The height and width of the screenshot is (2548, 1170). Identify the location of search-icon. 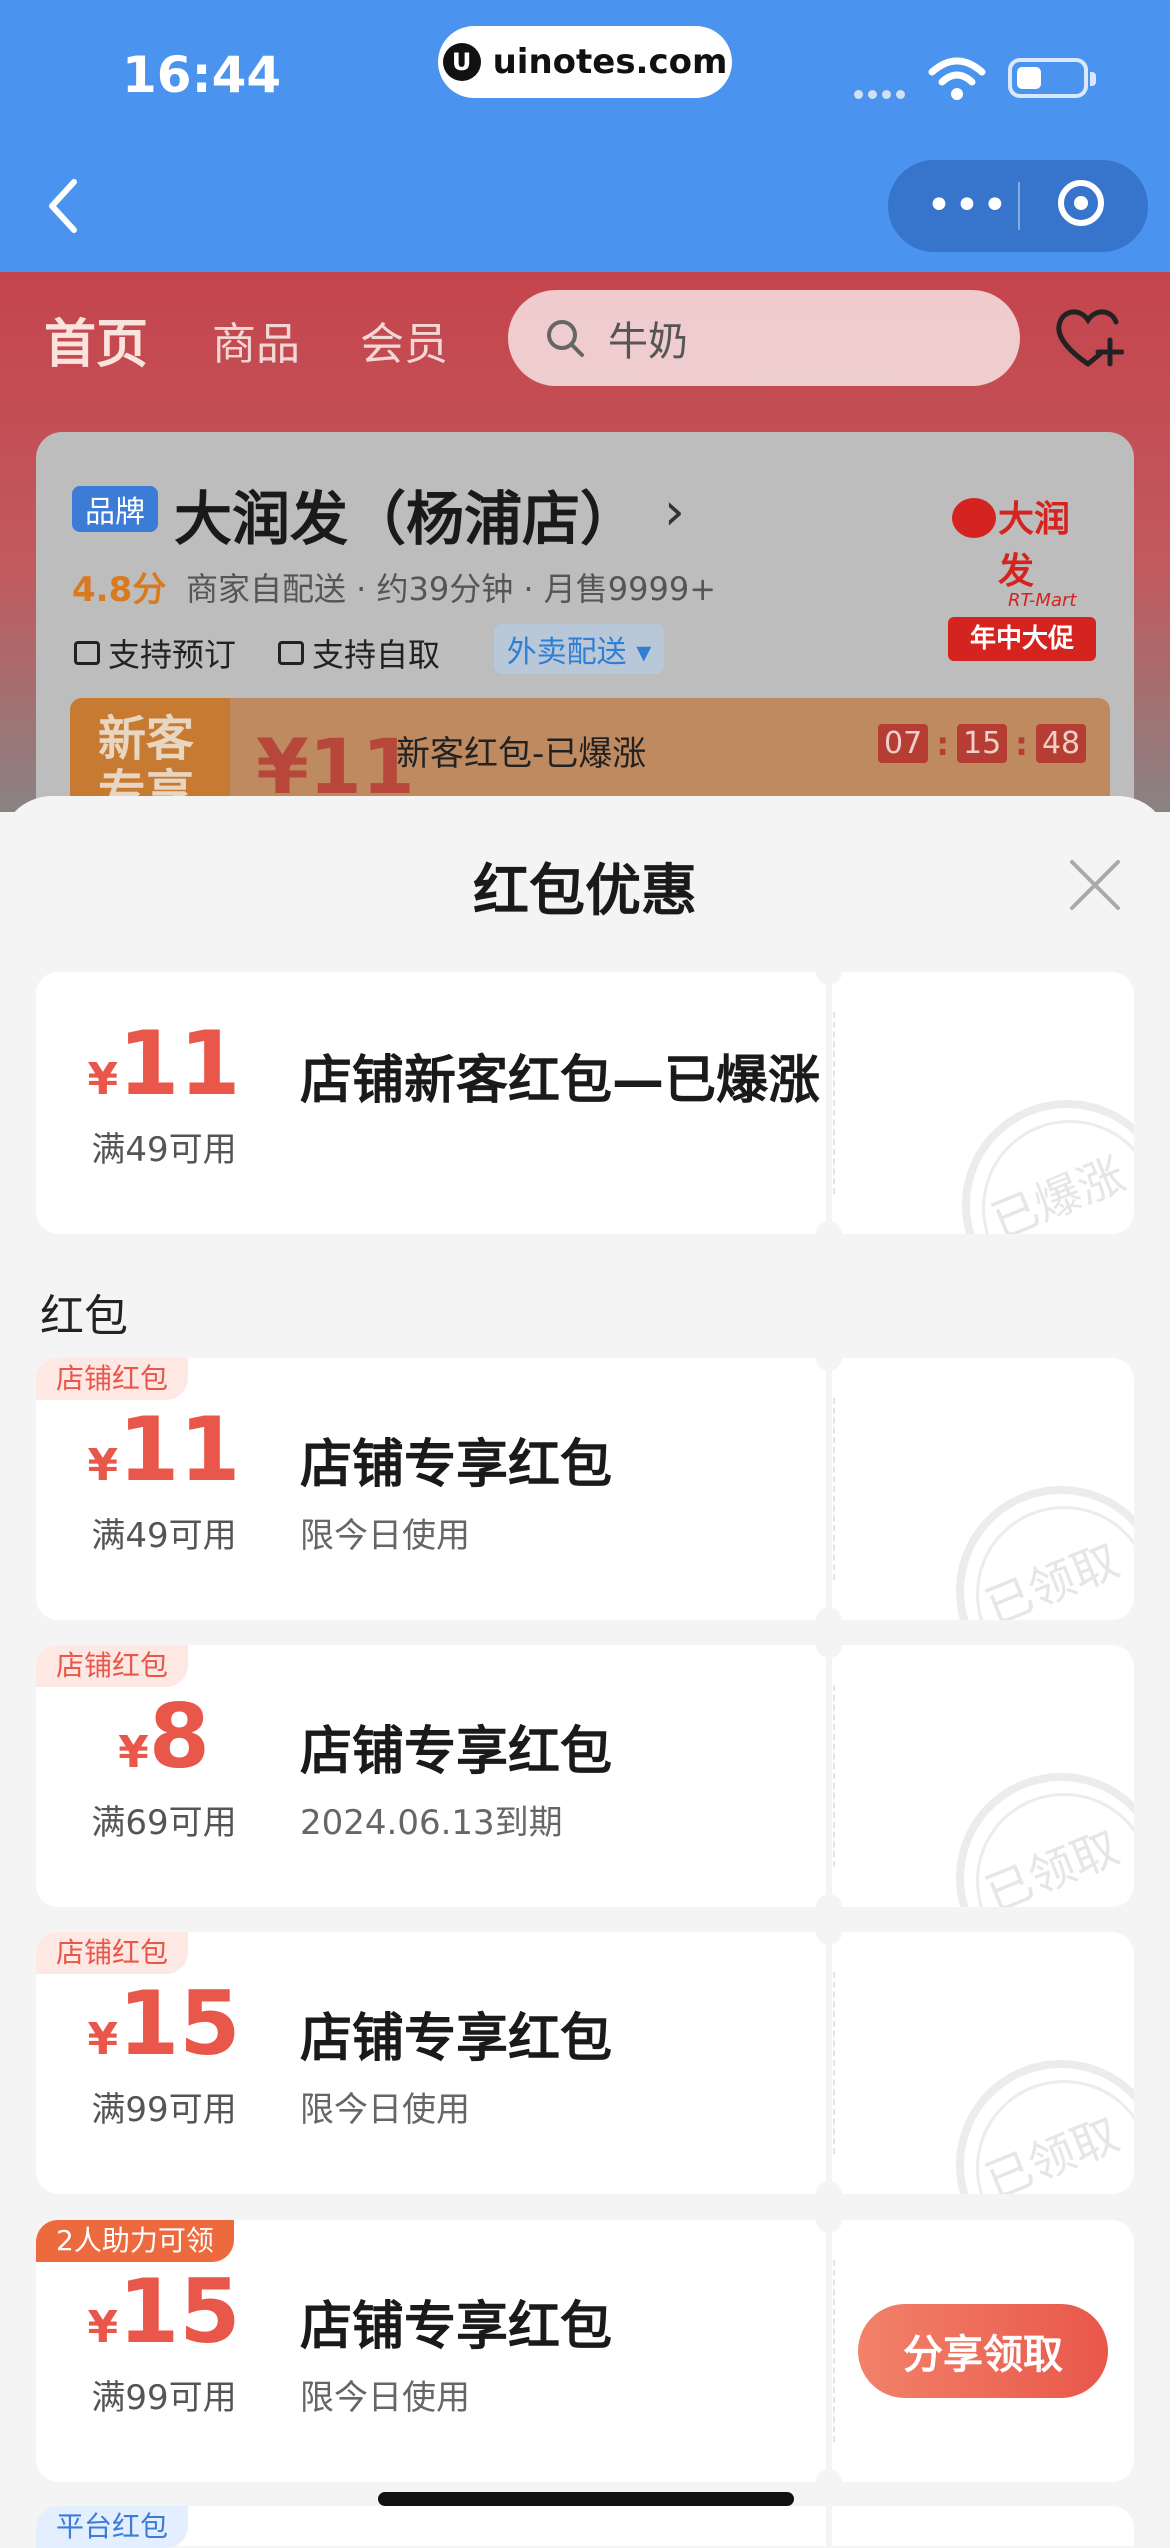
(565, 338).